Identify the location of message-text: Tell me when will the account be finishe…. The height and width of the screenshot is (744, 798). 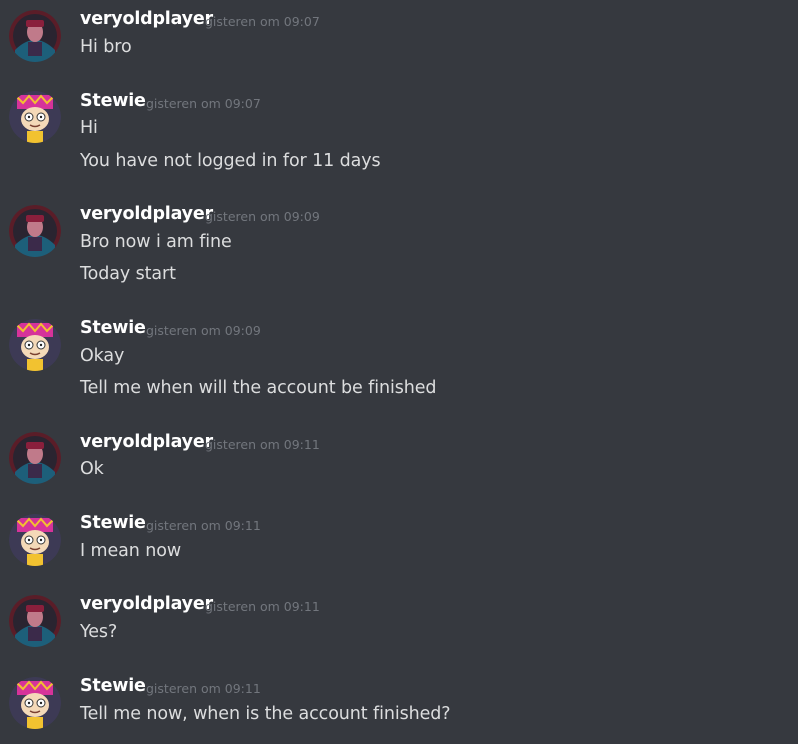
(258, 388).